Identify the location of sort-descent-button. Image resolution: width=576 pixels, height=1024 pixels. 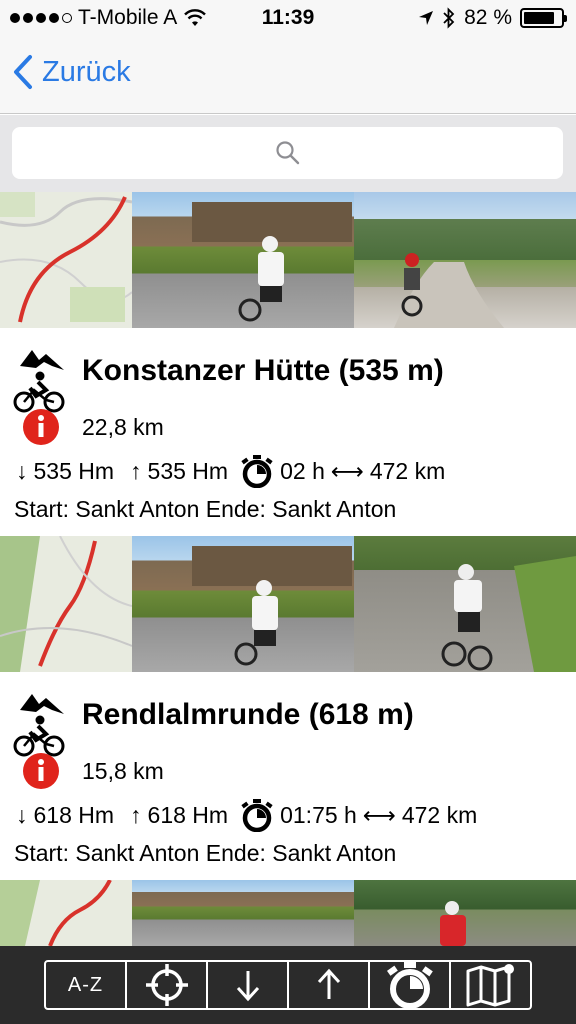
(248, 985).